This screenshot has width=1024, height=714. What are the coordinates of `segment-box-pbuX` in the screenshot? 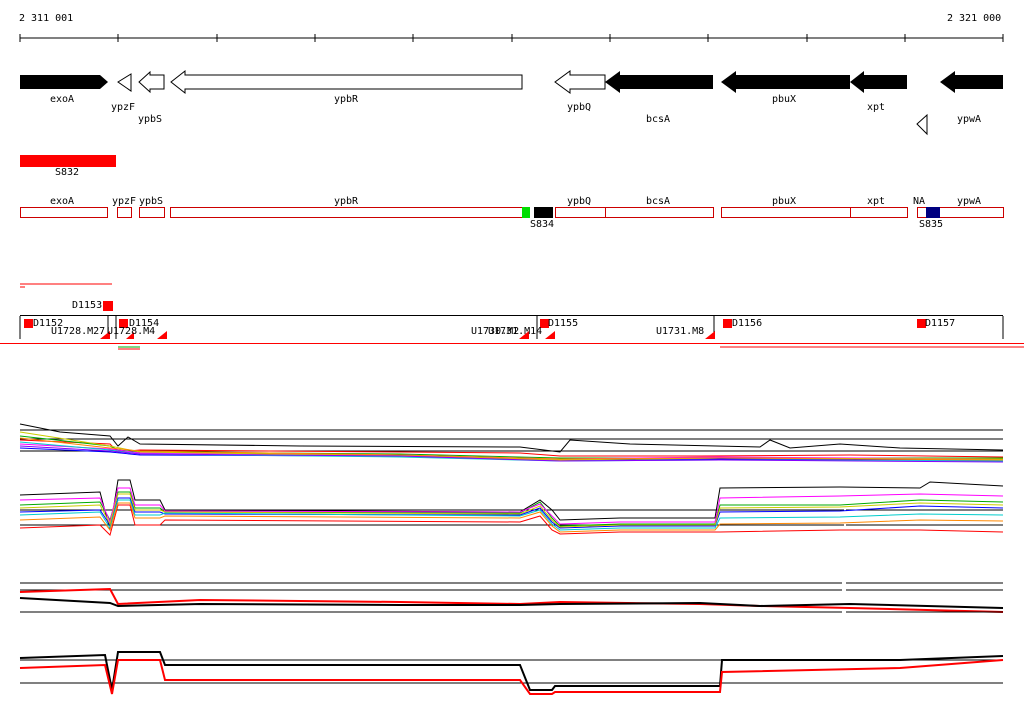 It's located at (786, 212).